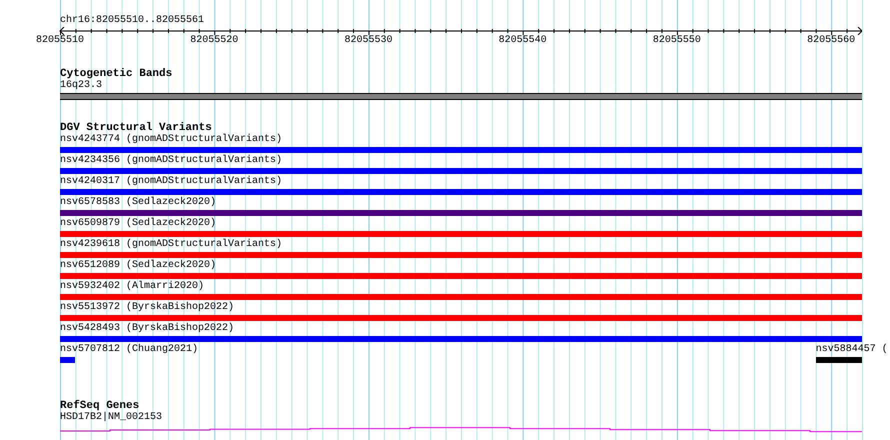  Describe the element at coordinates (214, 41) in the screenshot. I see `position-label: 82055520` at that location.